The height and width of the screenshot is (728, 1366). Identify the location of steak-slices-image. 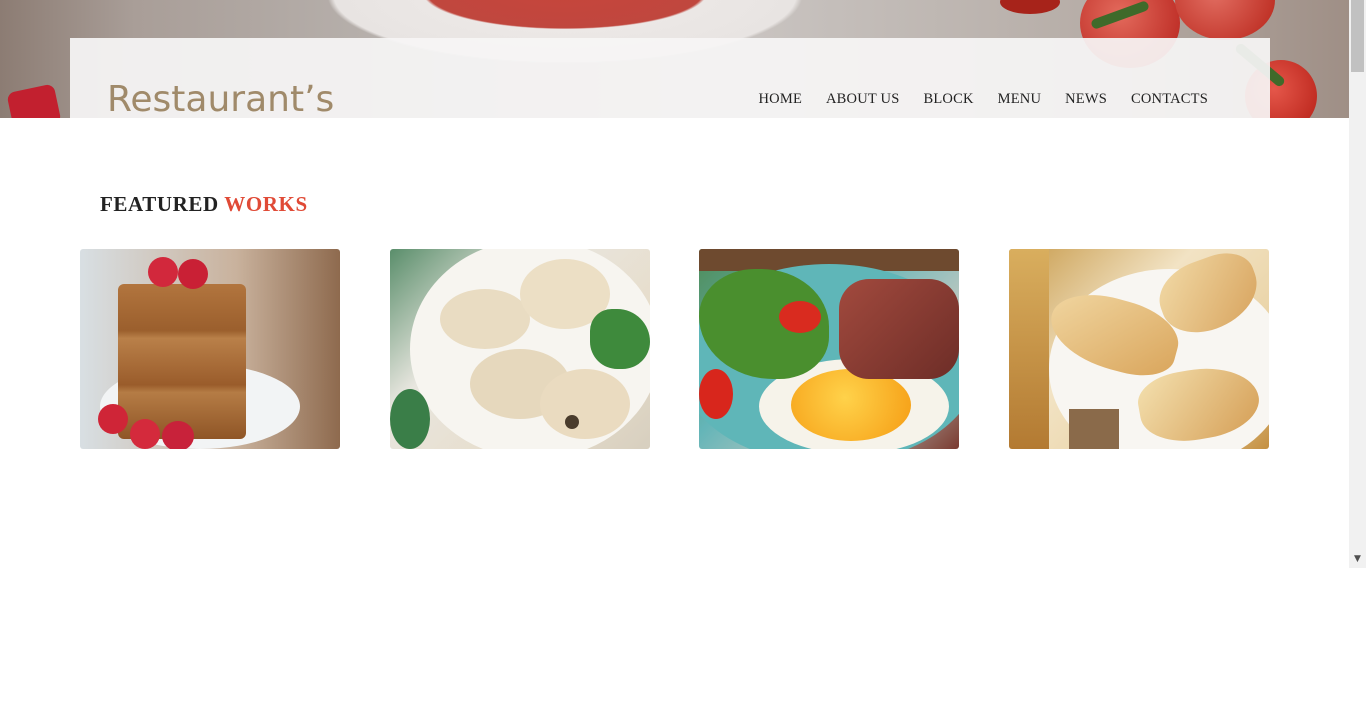
(899, 329).